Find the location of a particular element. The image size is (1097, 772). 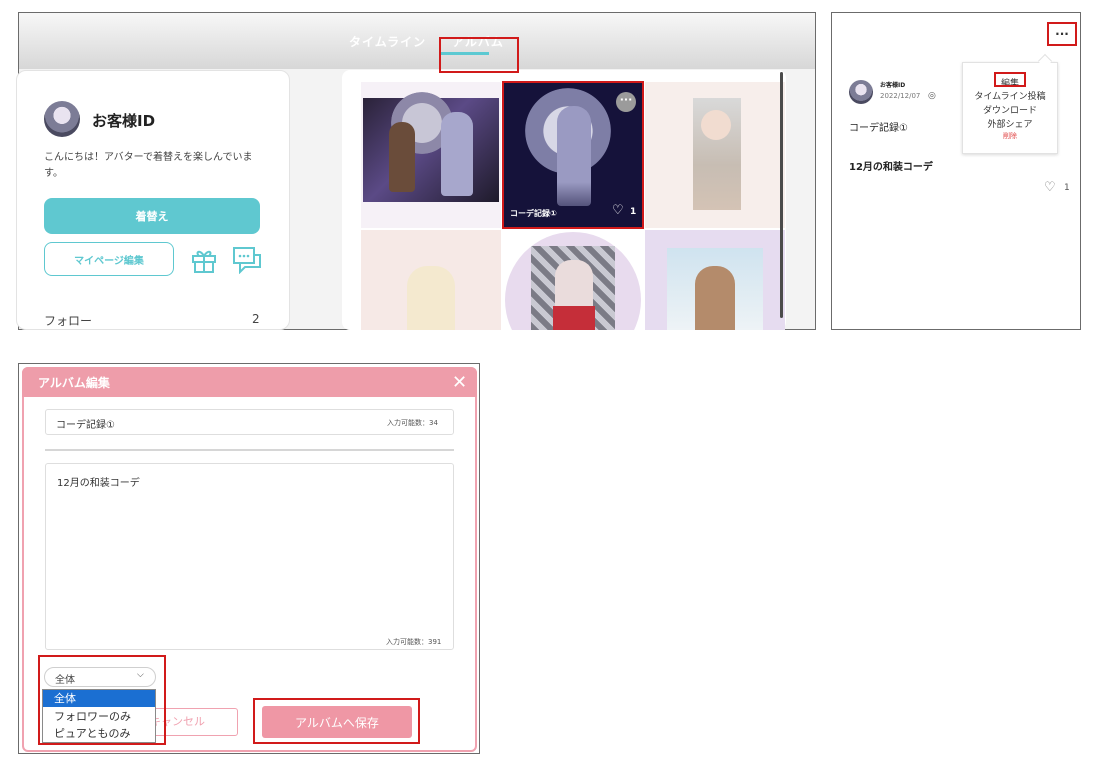

option-all: 全体 is located at coordinates (99, 698).